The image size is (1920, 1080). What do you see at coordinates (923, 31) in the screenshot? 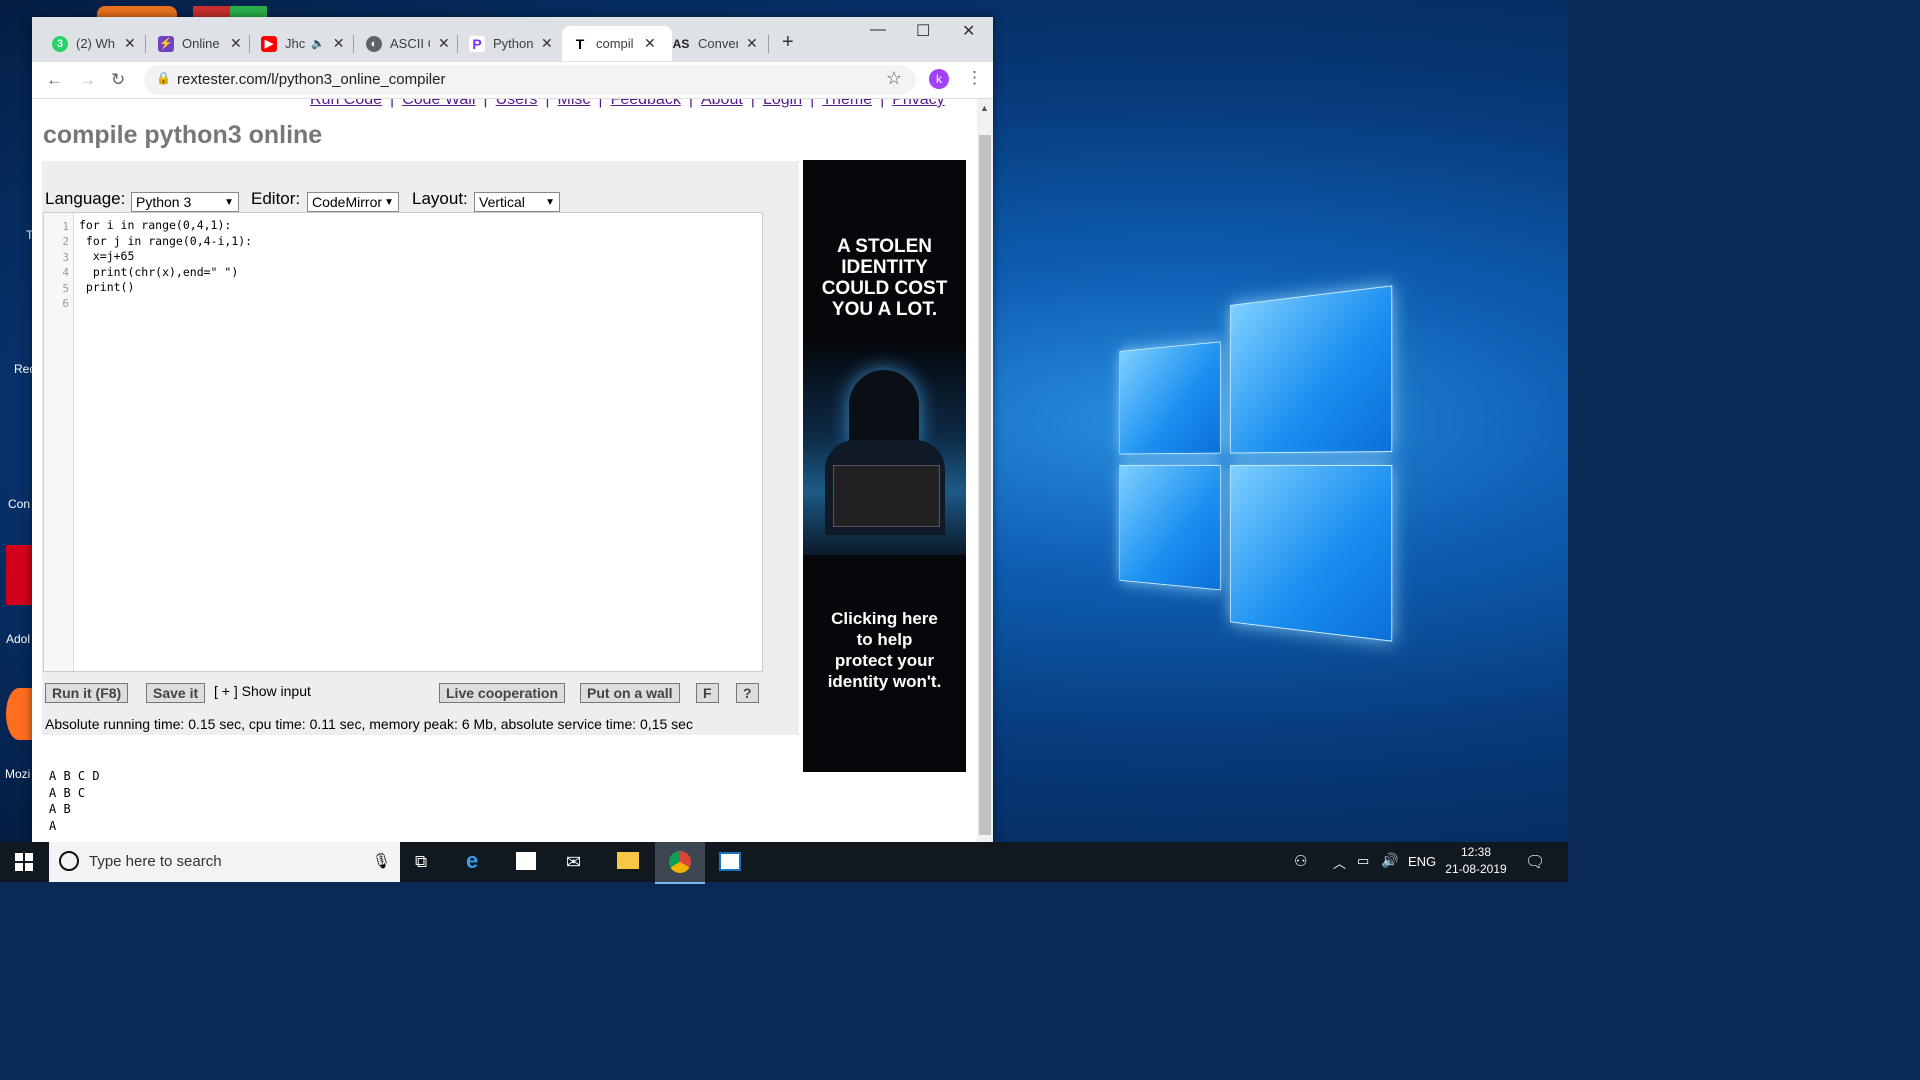
I see `maximize-button: ☐` at bounding box center [923, 31].